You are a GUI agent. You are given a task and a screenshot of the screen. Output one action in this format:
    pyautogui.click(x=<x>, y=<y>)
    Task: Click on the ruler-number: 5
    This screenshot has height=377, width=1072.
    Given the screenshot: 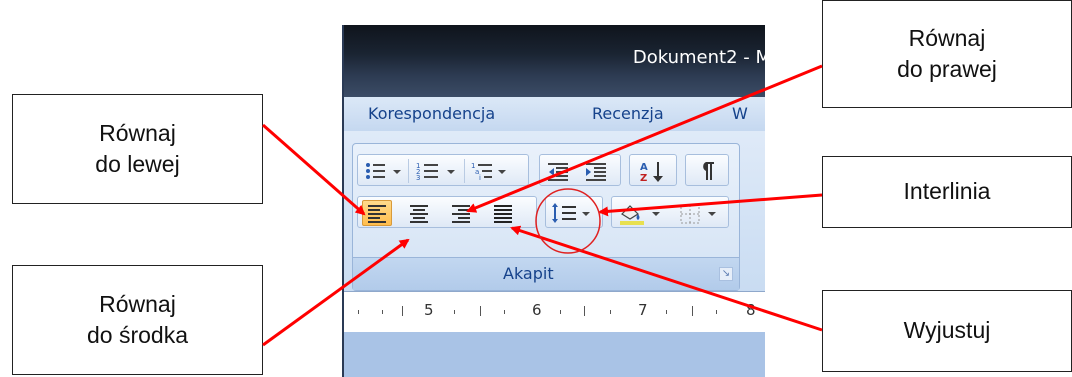 What is the action you would take?
    pyautogui.click(x=429, y=310)
    